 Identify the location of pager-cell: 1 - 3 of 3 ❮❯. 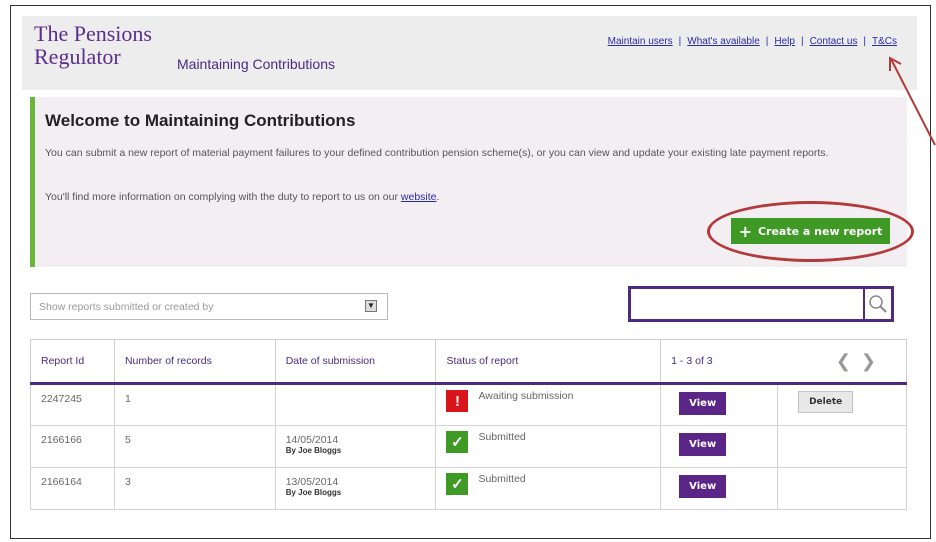
(783, 362).